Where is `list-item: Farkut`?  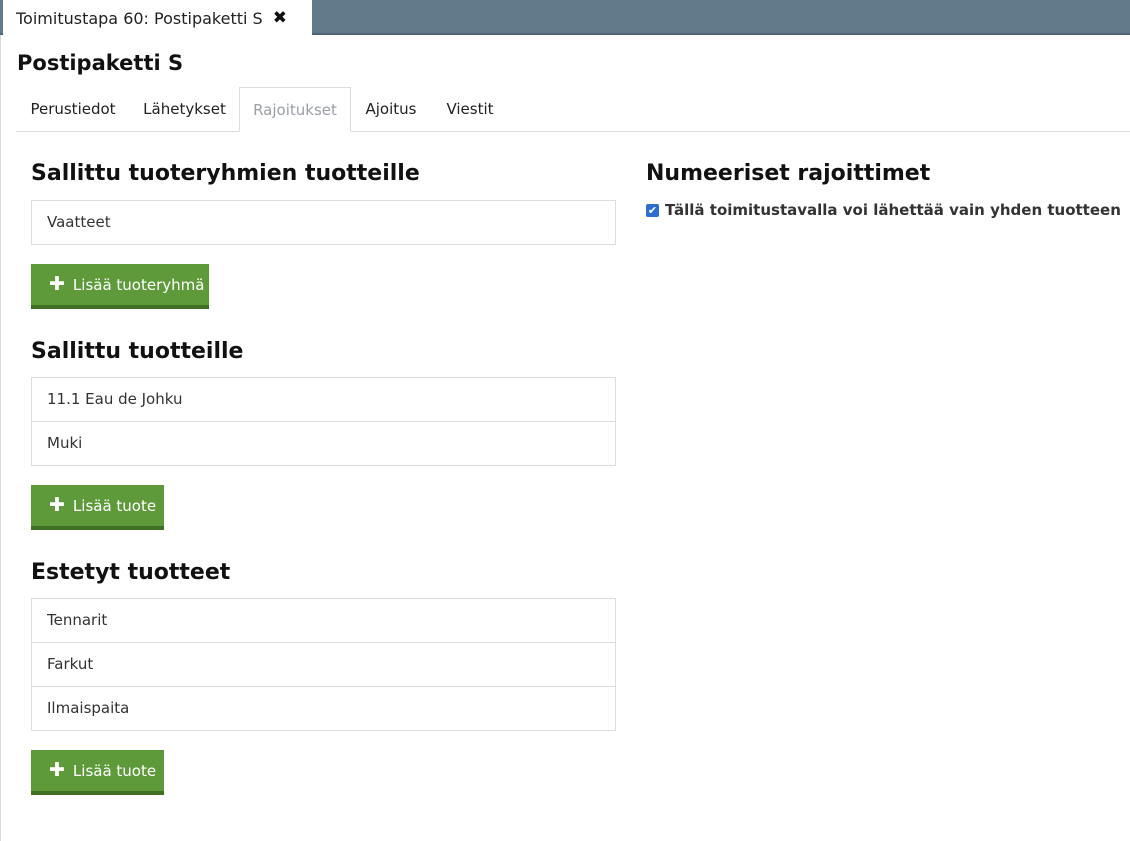
list-item: Farkut is located at coordinates (323, 665).